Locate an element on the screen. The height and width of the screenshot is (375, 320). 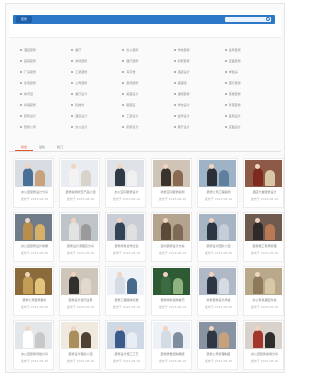
article-title: 装修工程验收标准 is located at coordinates (126, 300).